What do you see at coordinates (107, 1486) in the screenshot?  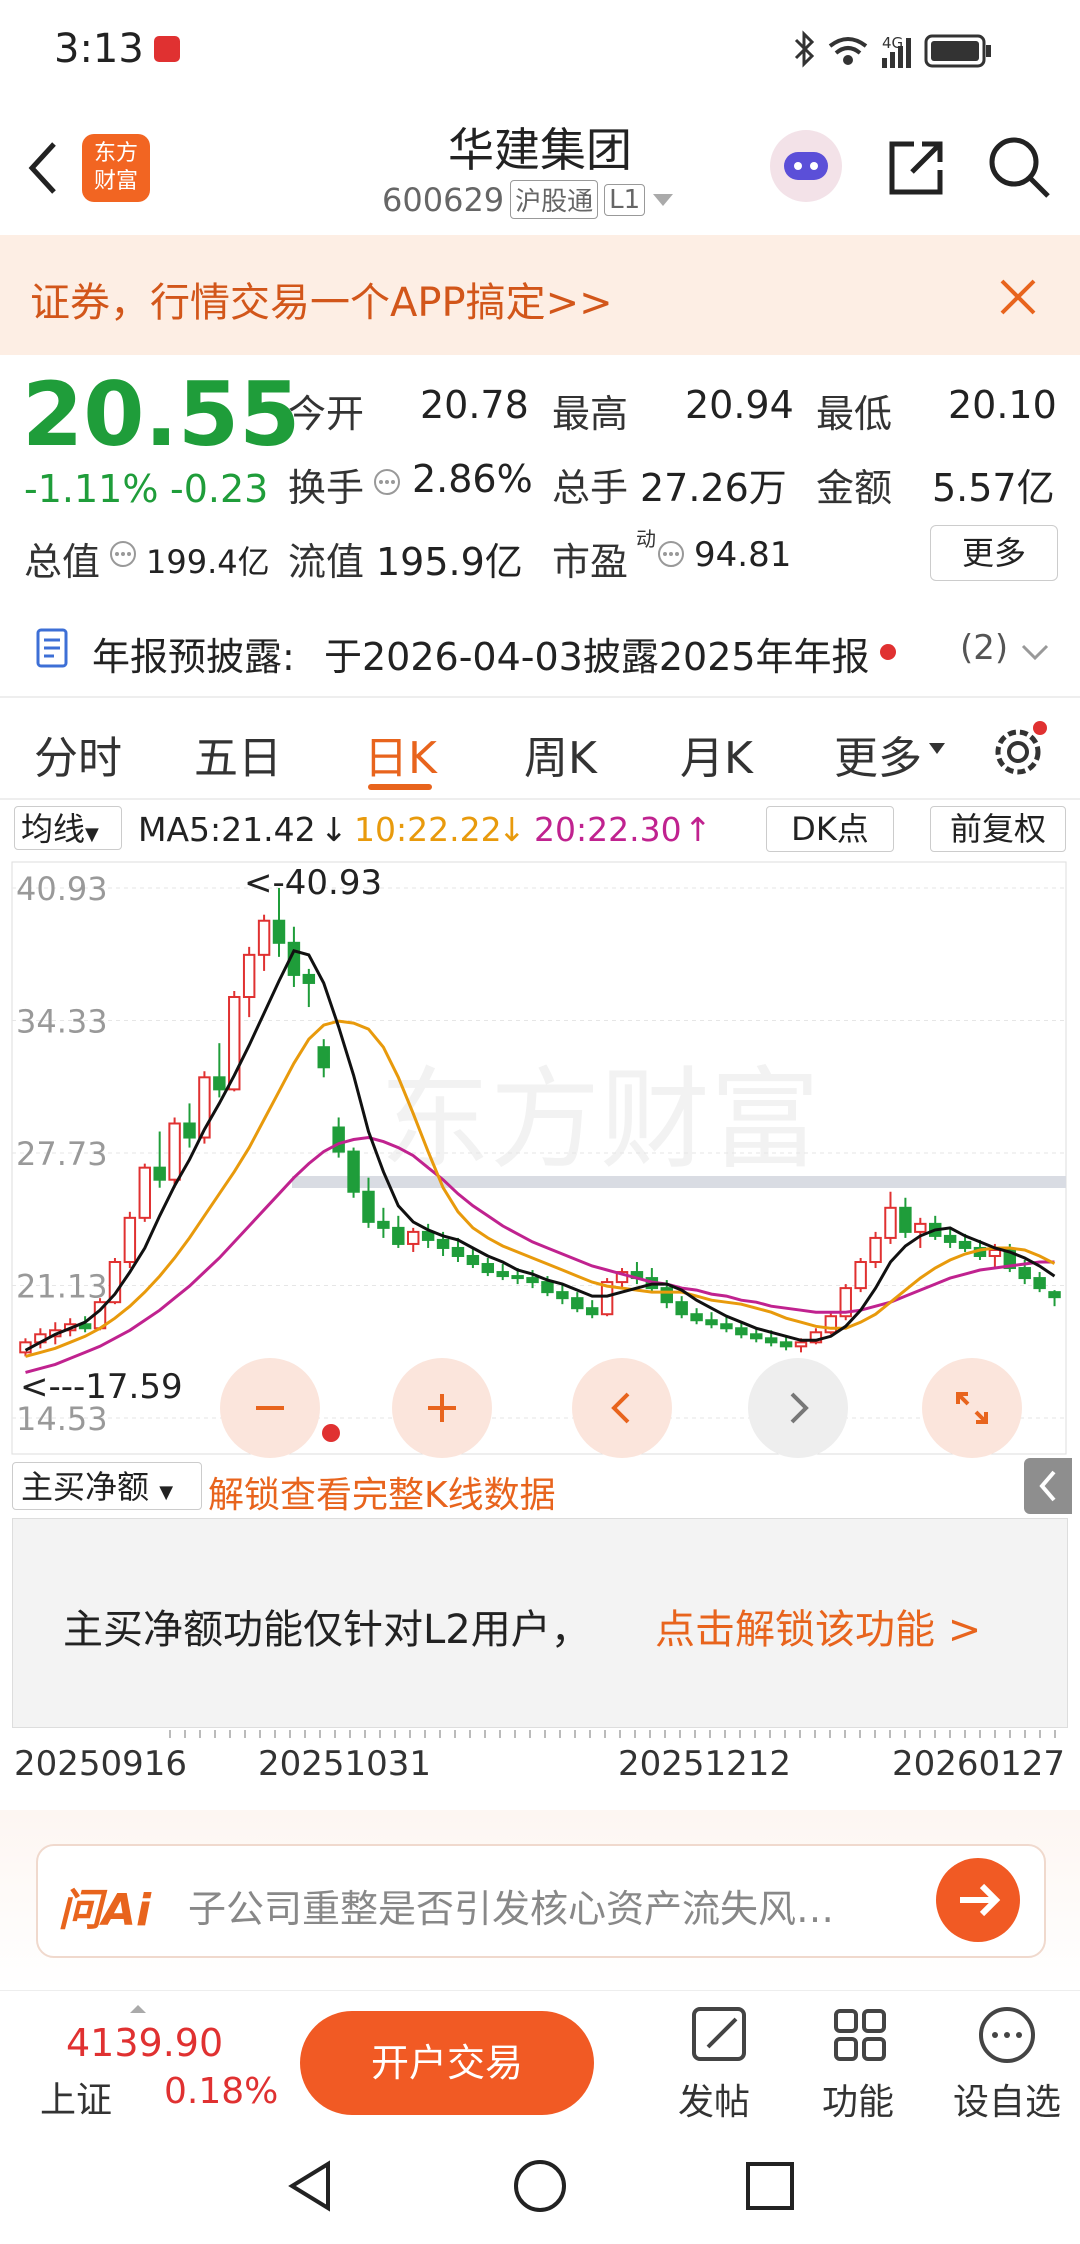 I see `indicator-selector: 主买净额 ▼` at bounding box center [107, 1486].